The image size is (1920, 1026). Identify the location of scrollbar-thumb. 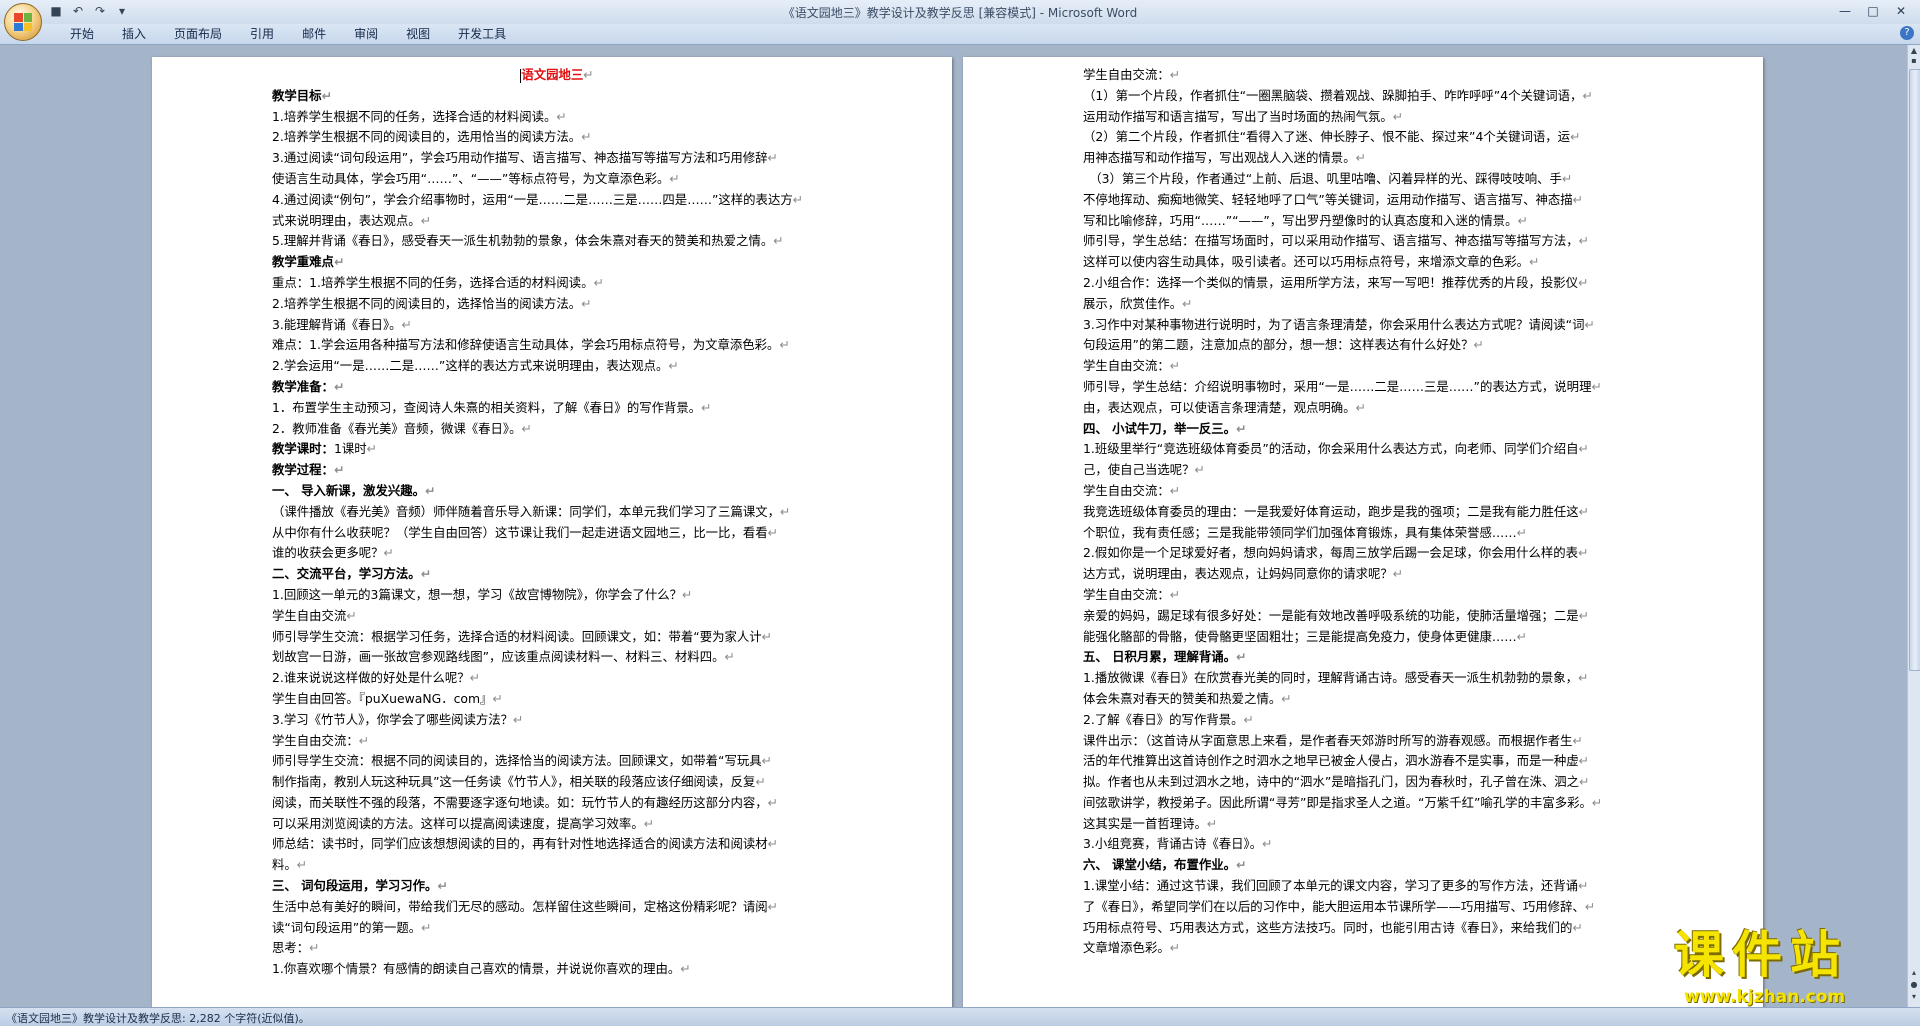
(1914, 370).